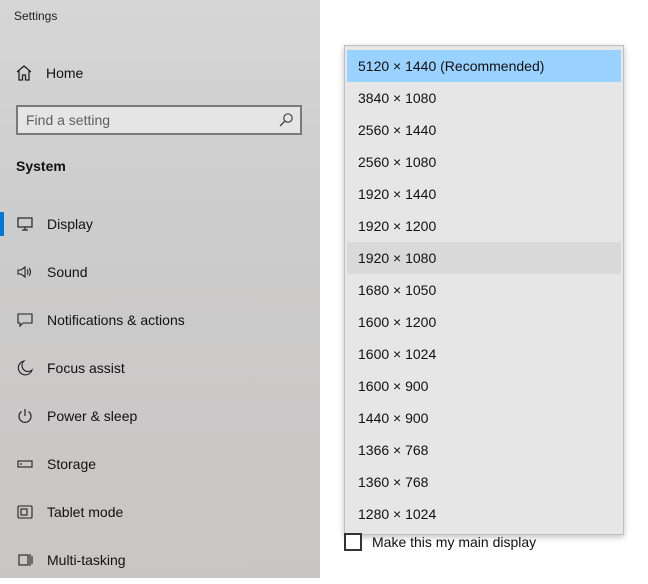 This screenshot has height=584, width=648. What do you see at coordinates (24, 73) in the screenshot?
I see `home-icon` at bounding box center [24, 73].